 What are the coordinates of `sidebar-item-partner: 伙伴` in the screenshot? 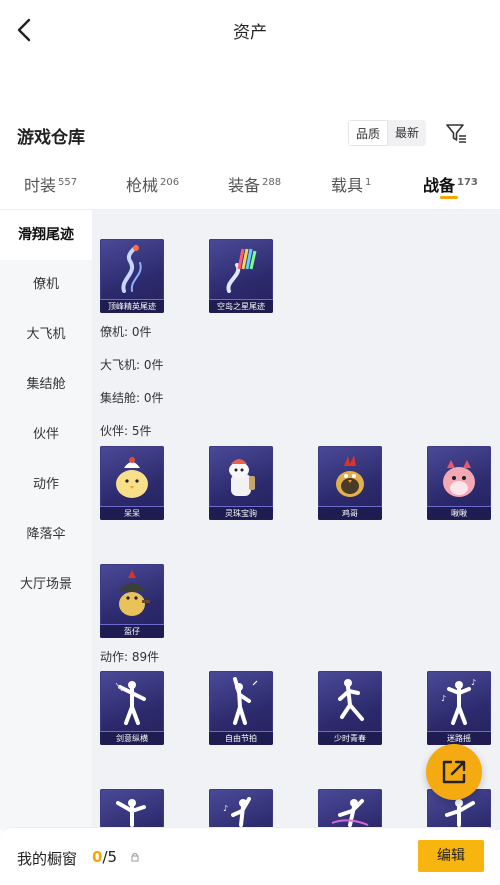 It's located at (46, 435).